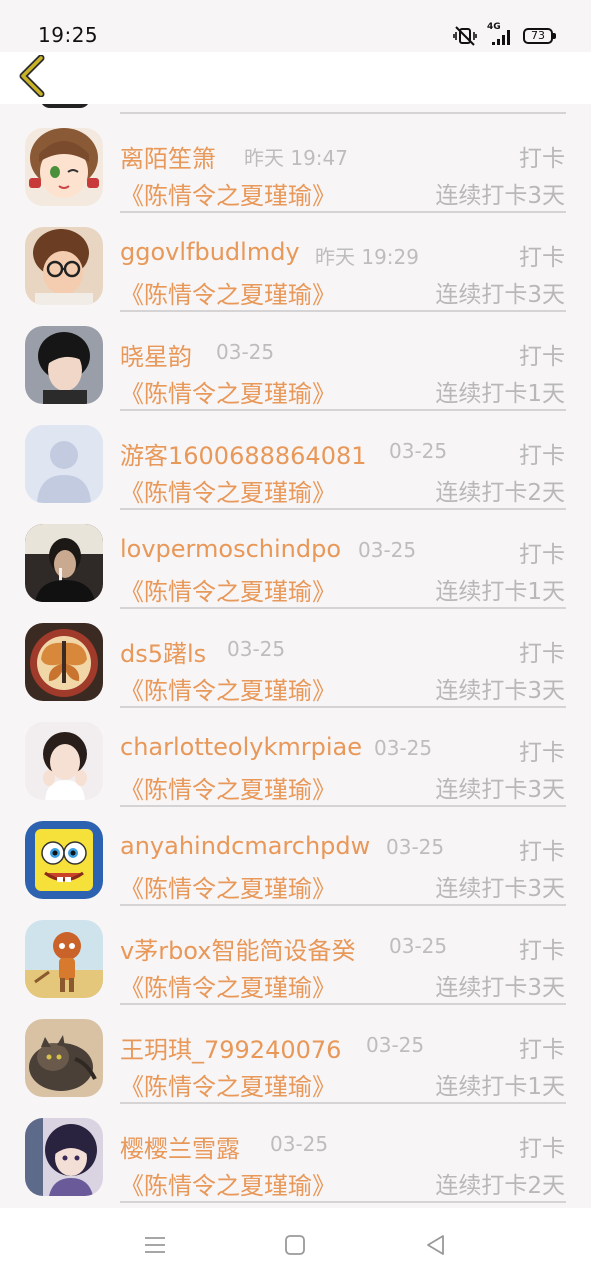 Image resolution: width=591 pixels, height=1280 pixels. I want to click on back-triangle-icon, so click(435, 1245).